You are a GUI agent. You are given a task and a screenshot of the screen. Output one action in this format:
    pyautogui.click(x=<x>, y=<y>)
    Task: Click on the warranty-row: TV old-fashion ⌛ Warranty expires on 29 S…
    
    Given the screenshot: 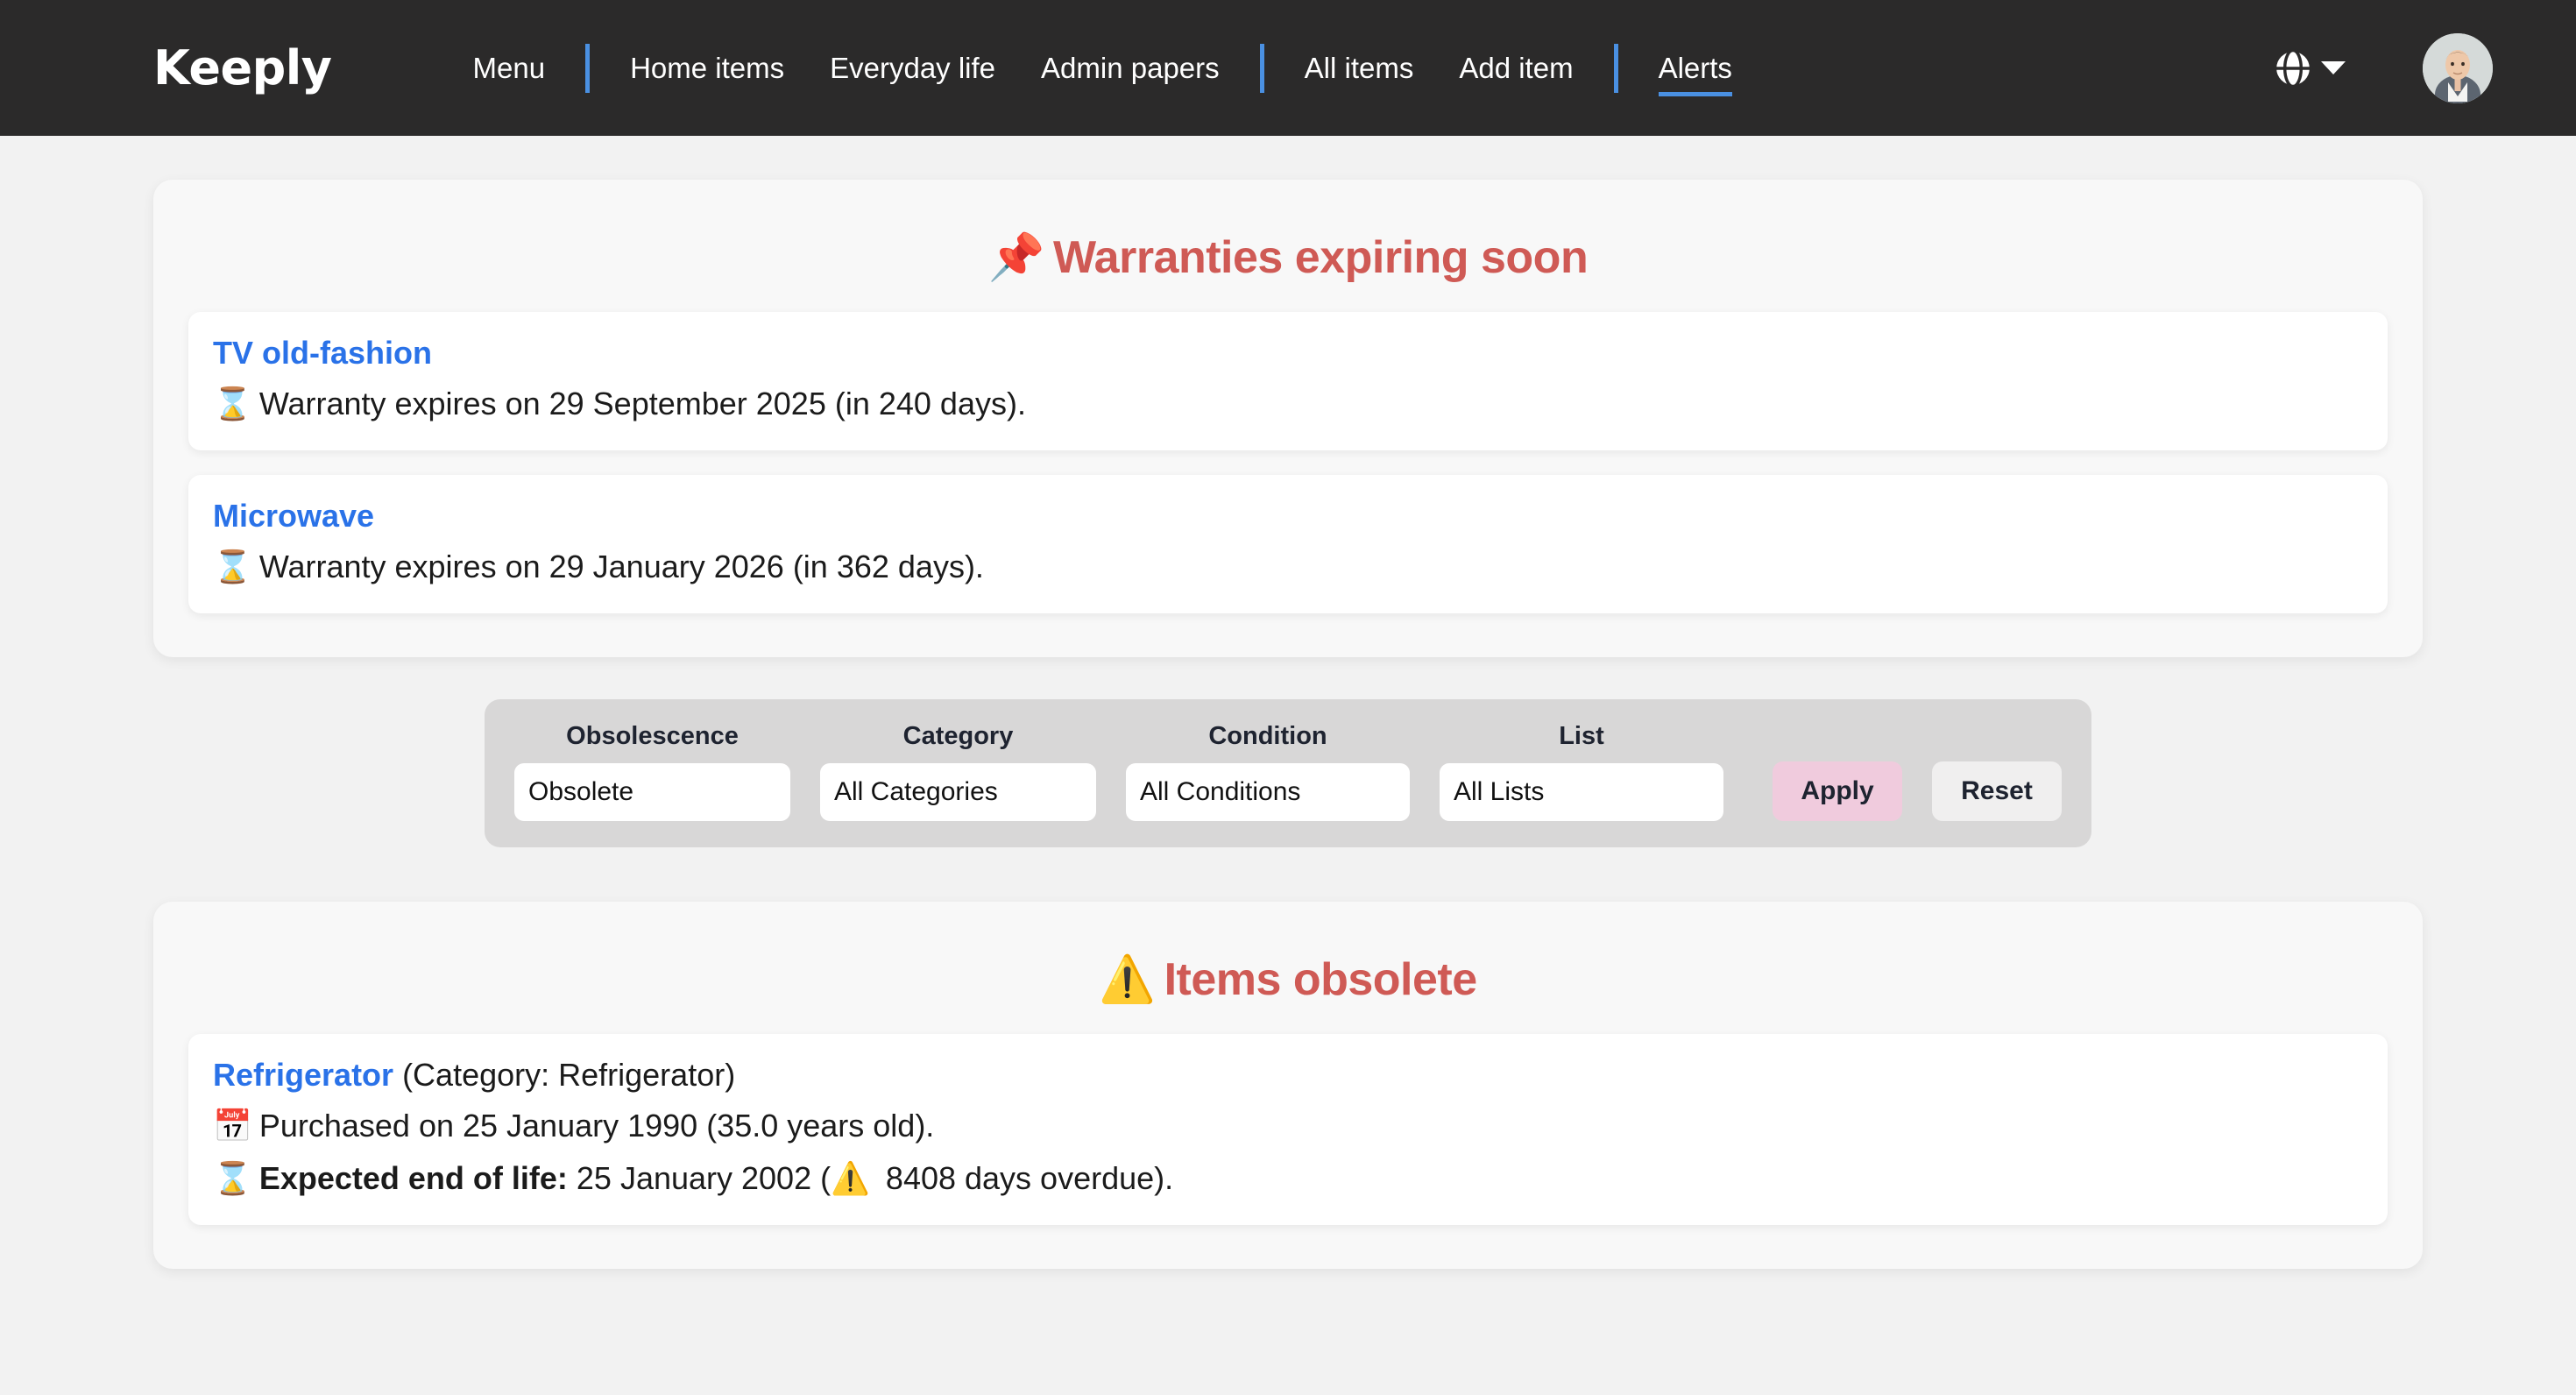 What is the action you would take?
    pyautogui.click(x=1288, y=381)
    